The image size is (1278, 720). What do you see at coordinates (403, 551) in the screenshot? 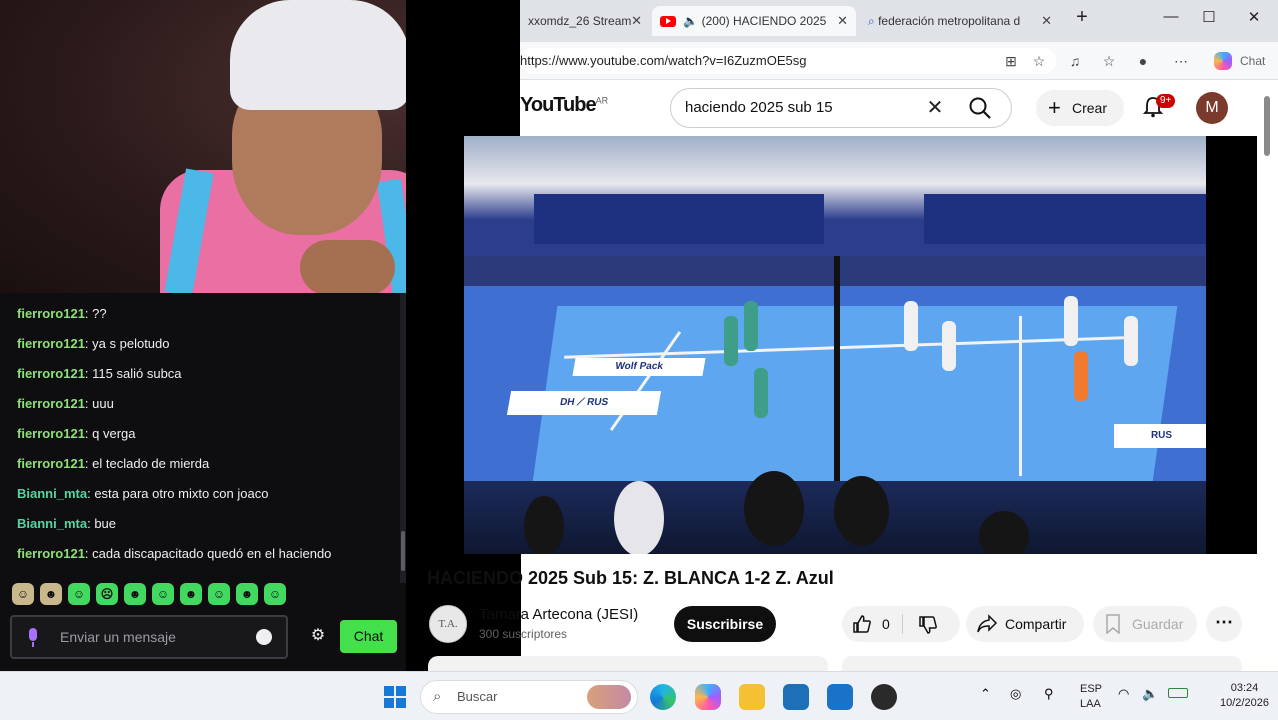
I see `chat-scrollbar-thumb` at bounding box center [403, 551].